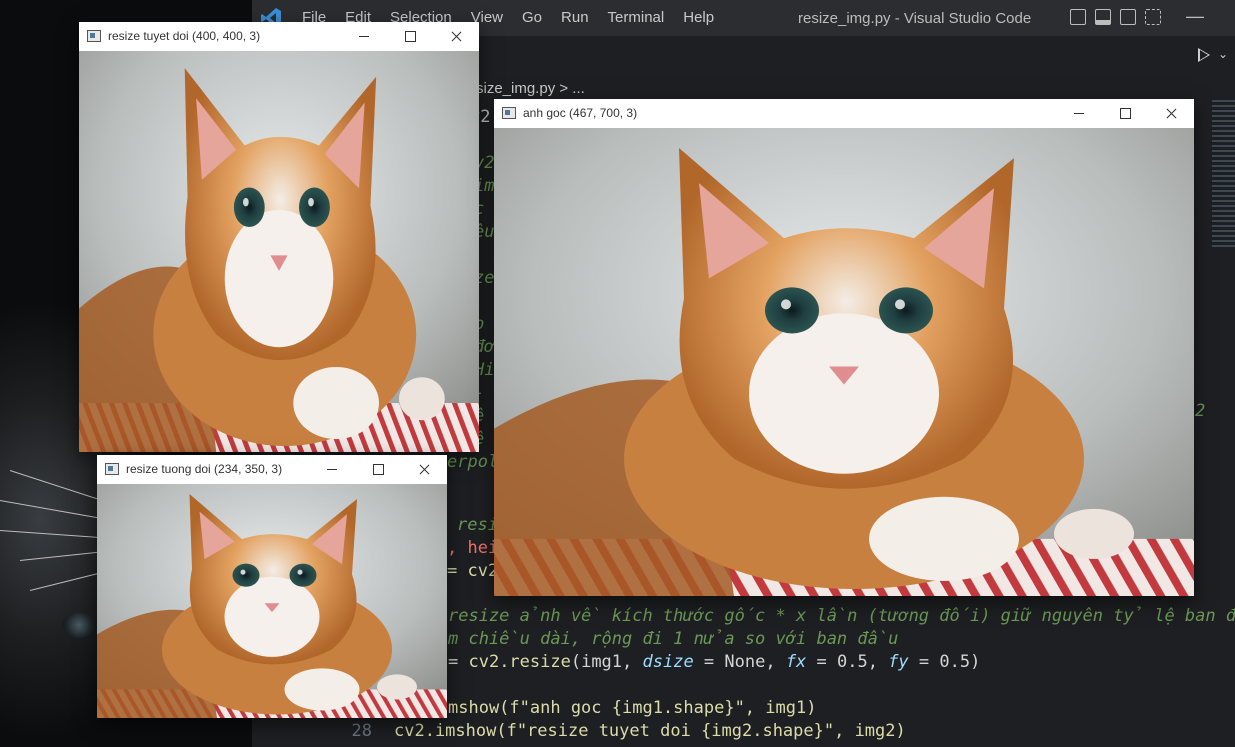 This screenshot has width=1235, height=747. What do you see at coordinates (1223, 54) in the screenshot?
I see `run-chevron-down-icon: ⌄` at bounding box center [1223, 54].